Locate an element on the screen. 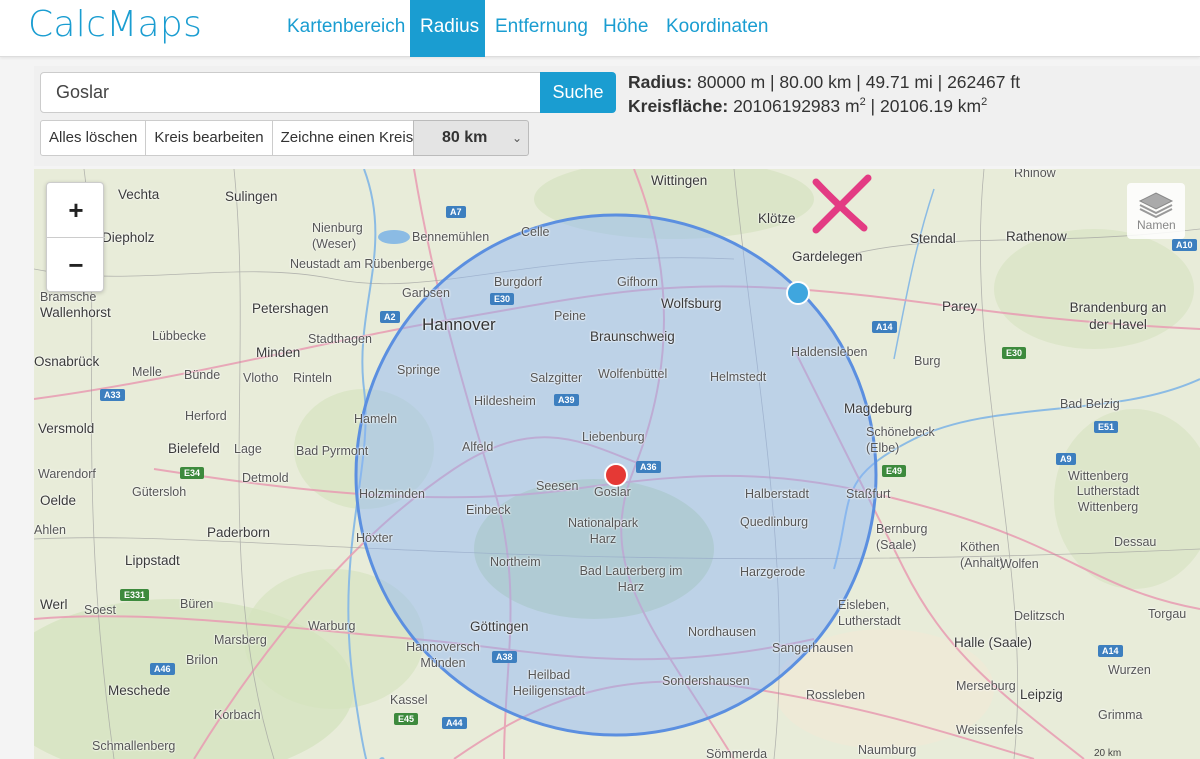 The height and width of the screenshot is (759, 1200). highway-shield: E34 is located at coordinates (192, 473).